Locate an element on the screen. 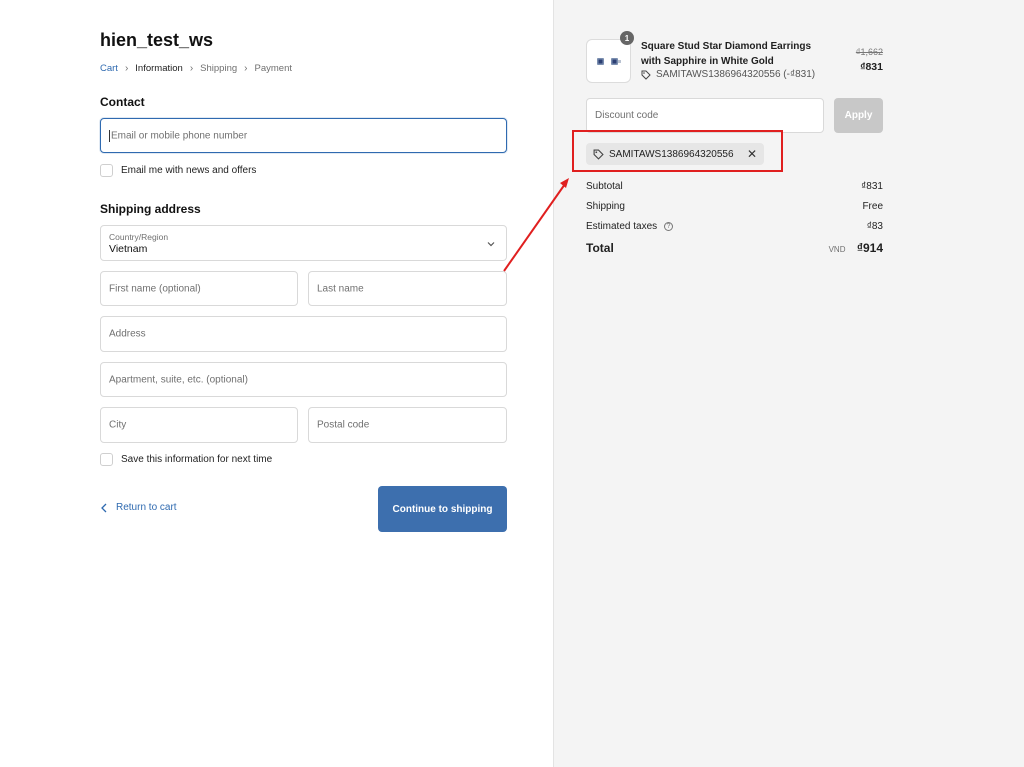  taxes-label-group: Estimated taxes ? is located at coordinates (629, 226).